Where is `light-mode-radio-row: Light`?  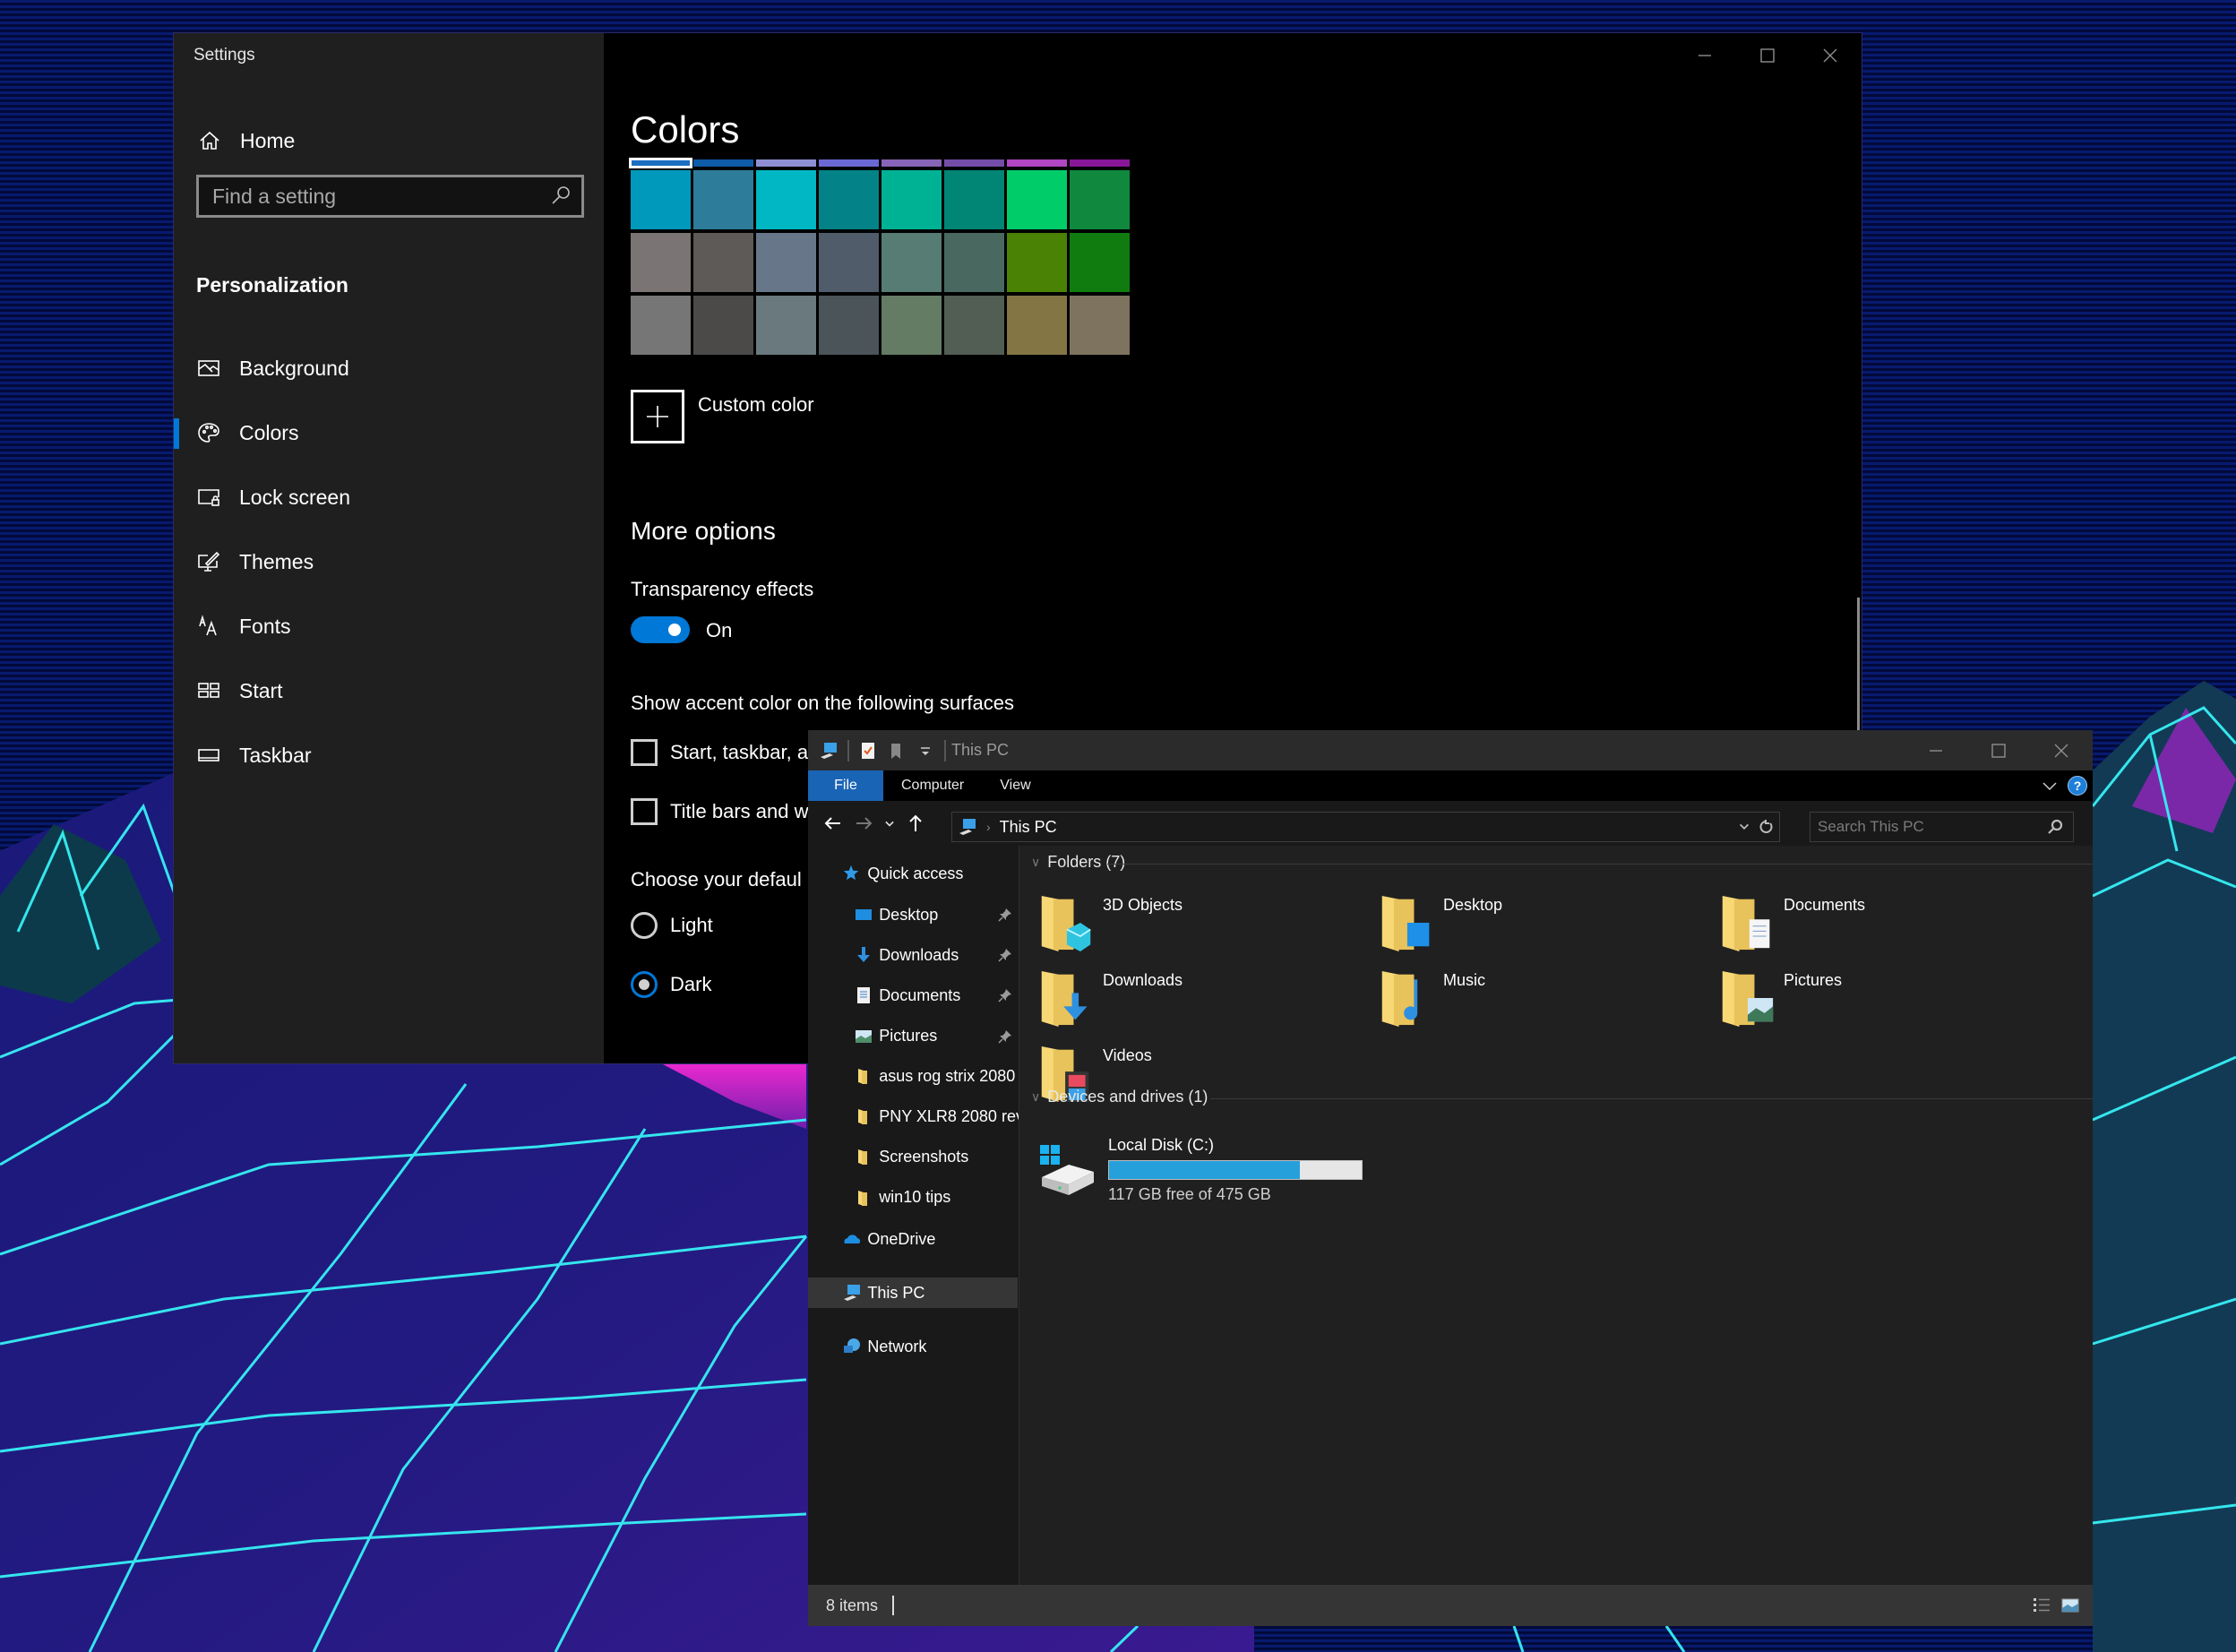
light-mode-radio-row: Light is located at coordinates (672, 925).